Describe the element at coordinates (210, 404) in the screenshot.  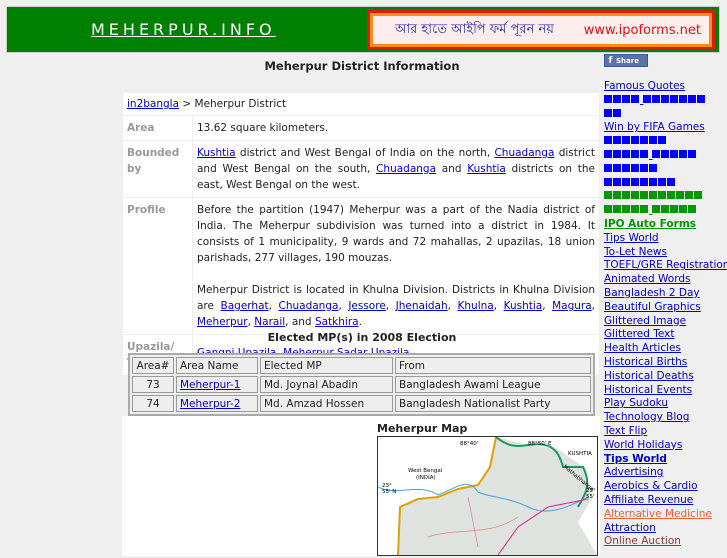
I see `area-name-link: Meherpur-2` at that location.